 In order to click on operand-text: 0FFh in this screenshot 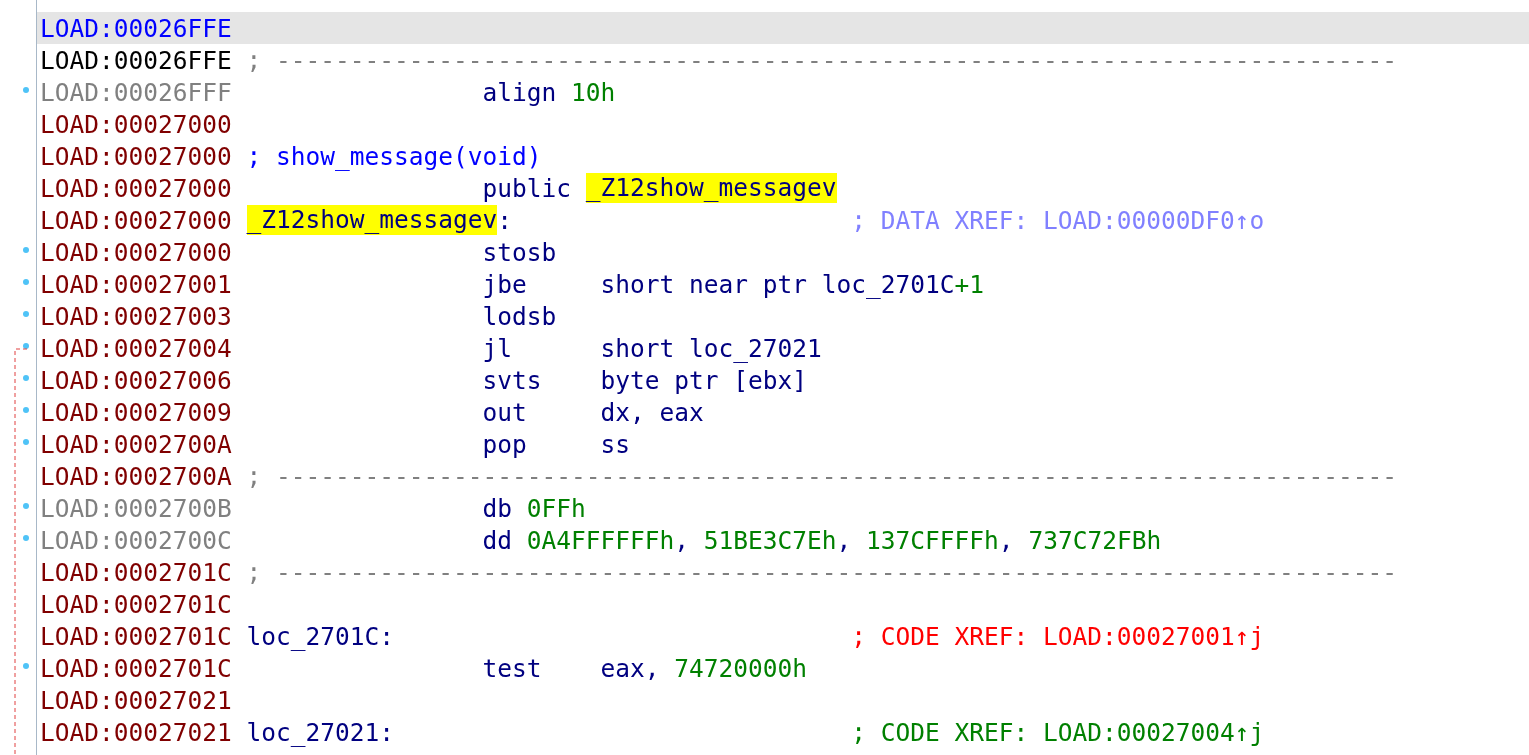, I will do `click(556, 508)`.